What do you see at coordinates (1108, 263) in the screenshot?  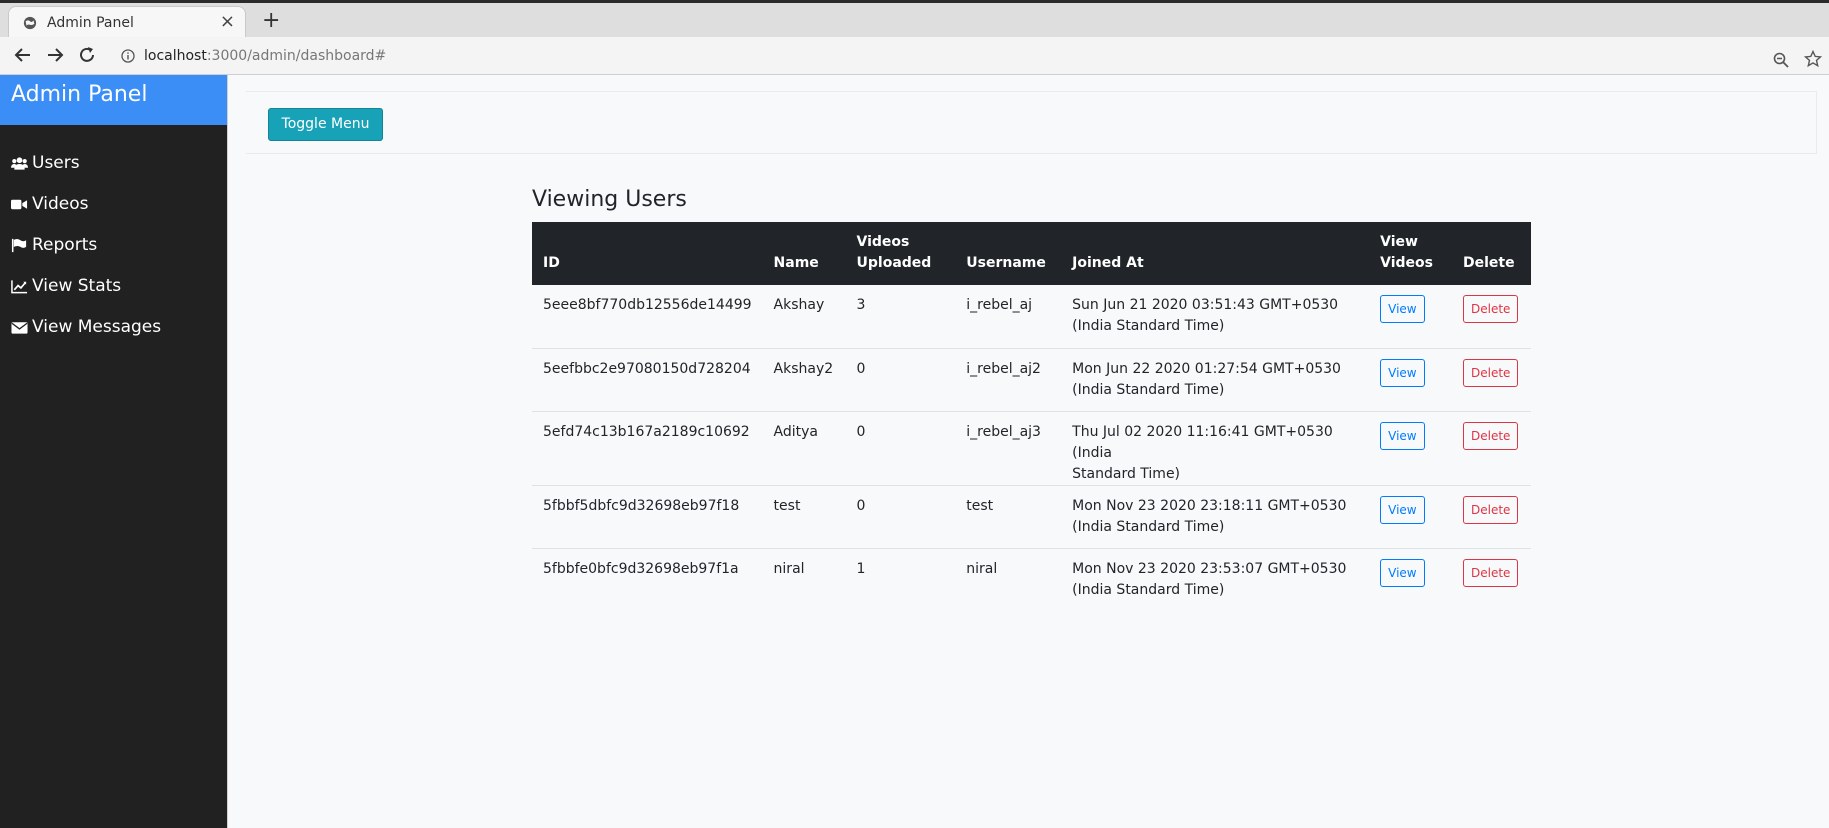 I see `column-header-joined-at: Joined At` at bounding box center [1108, 263].